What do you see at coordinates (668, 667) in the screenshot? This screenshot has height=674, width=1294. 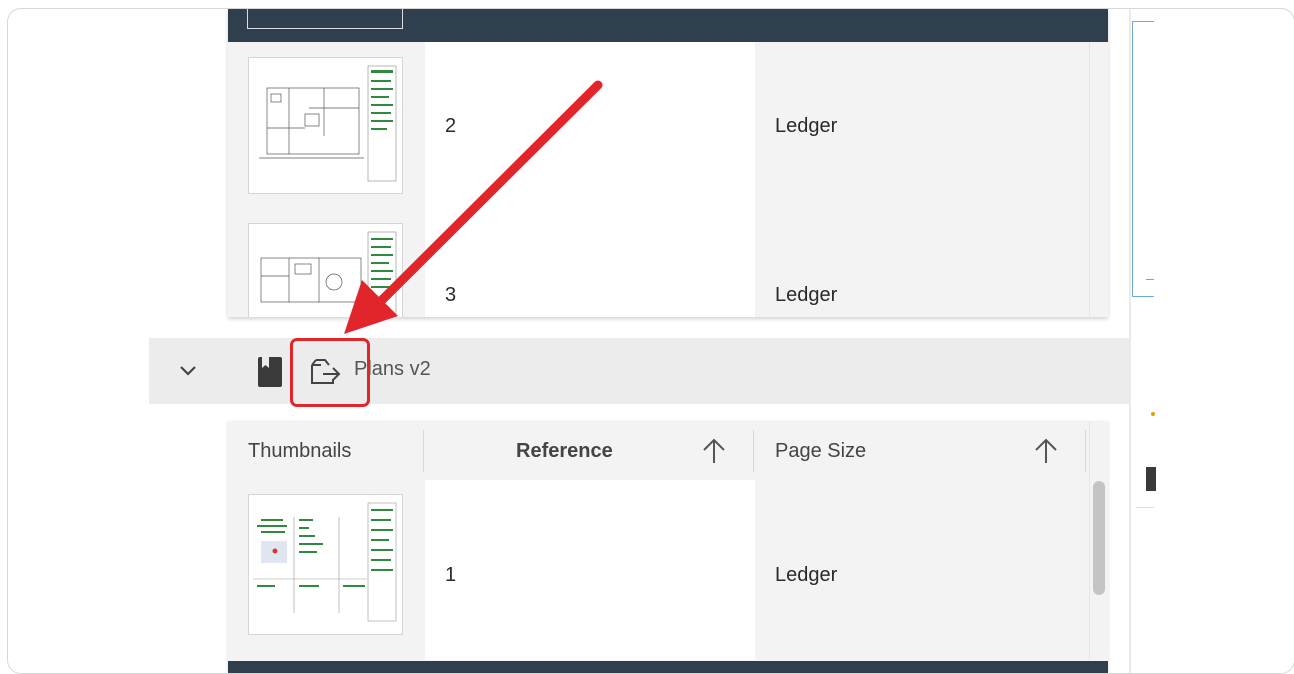 I see `table-footer-bar` at bounding box center [668, 667].